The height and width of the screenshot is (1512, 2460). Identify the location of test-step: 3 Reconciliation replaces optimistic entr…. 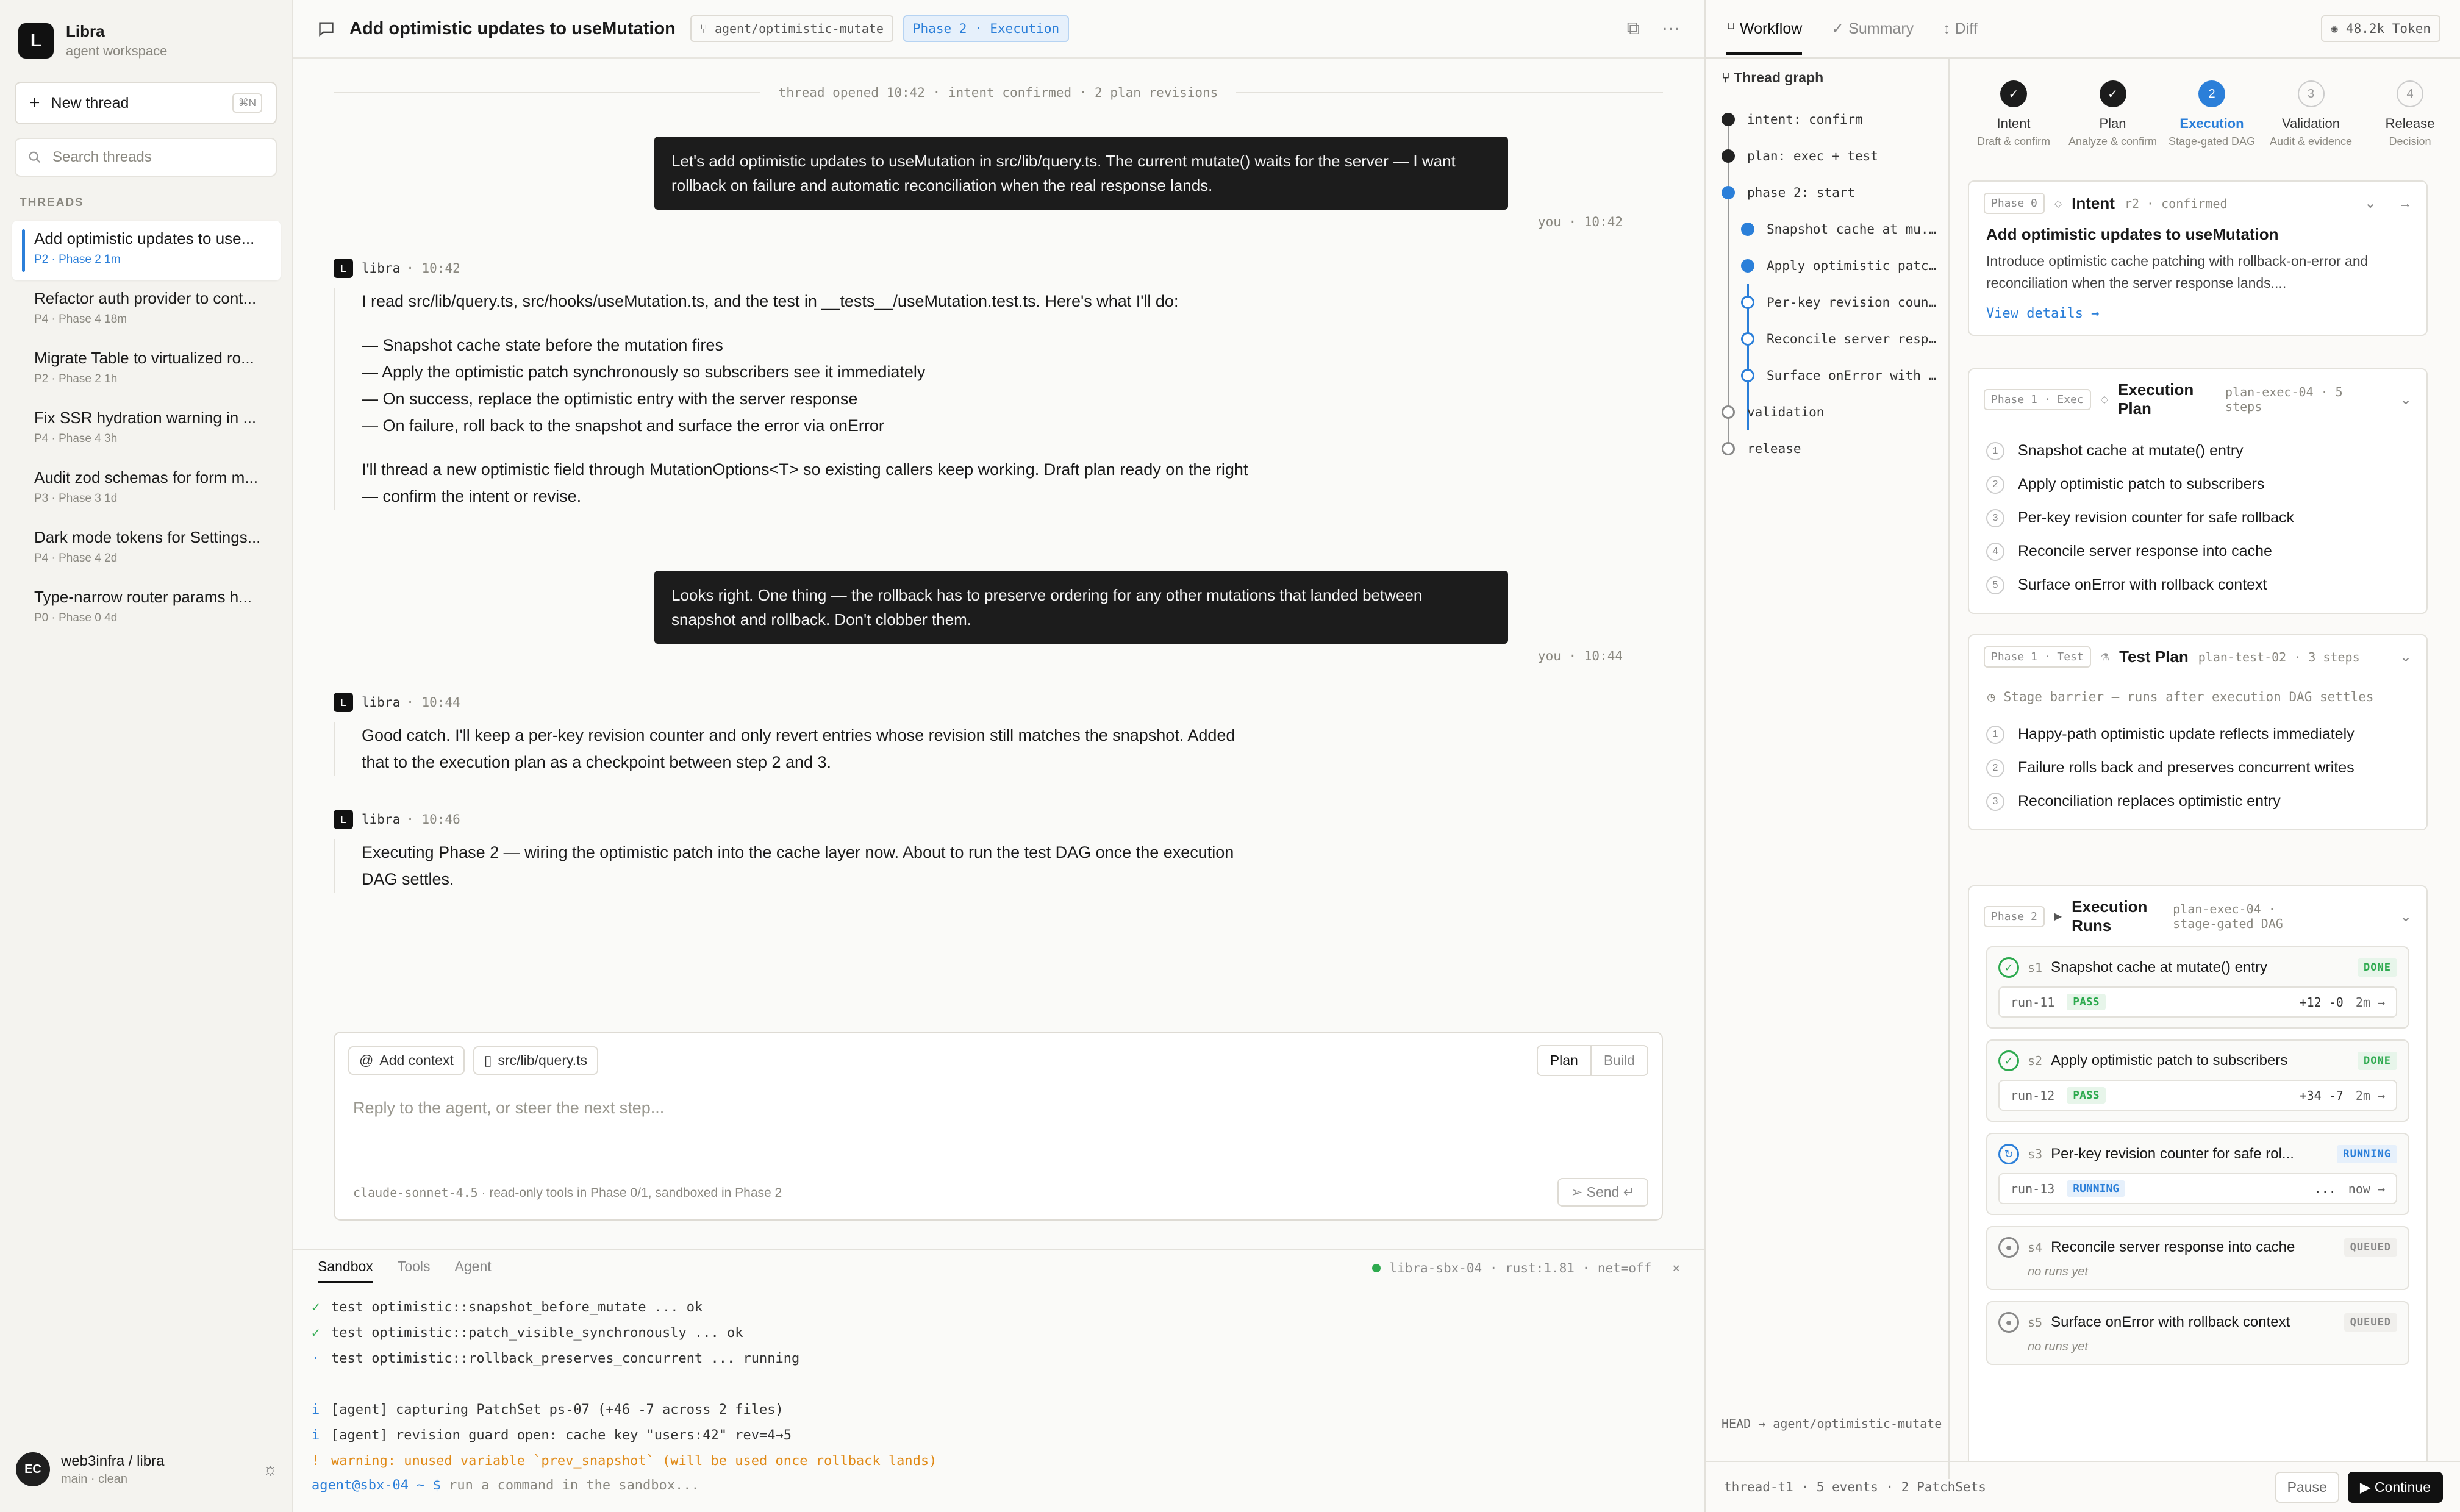
(2197, 801).